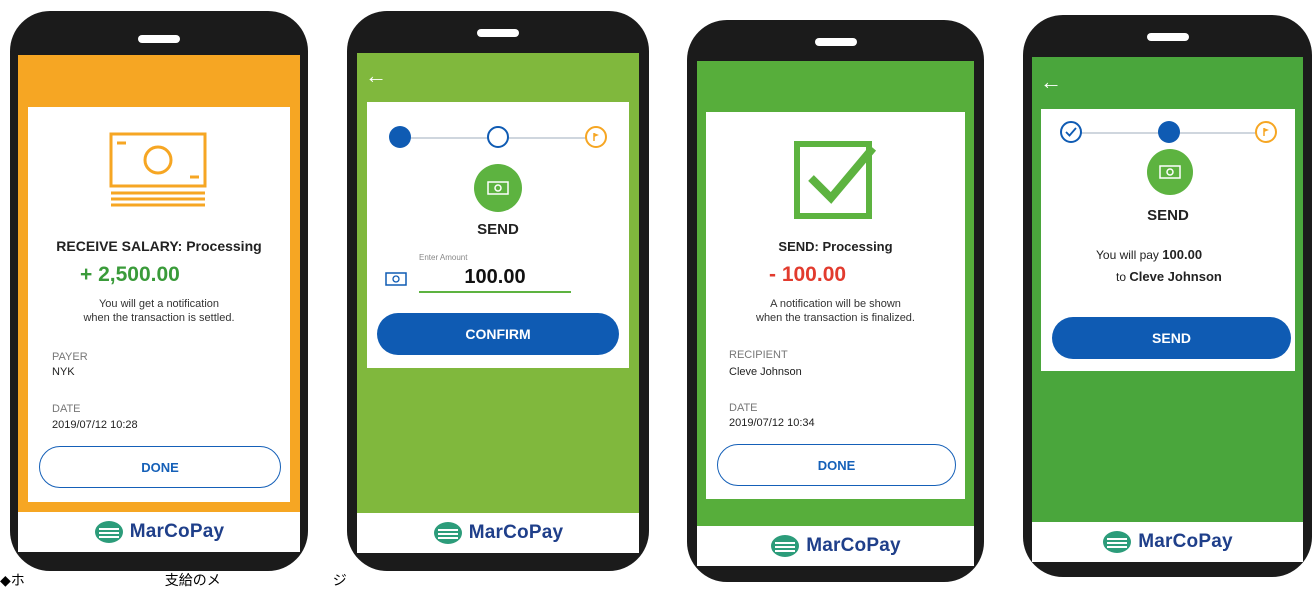  What do you see at coordinates (808, 274) in the screenshot?
I see `transaction-amount: - 100.00` at bounding box center [808, 274].